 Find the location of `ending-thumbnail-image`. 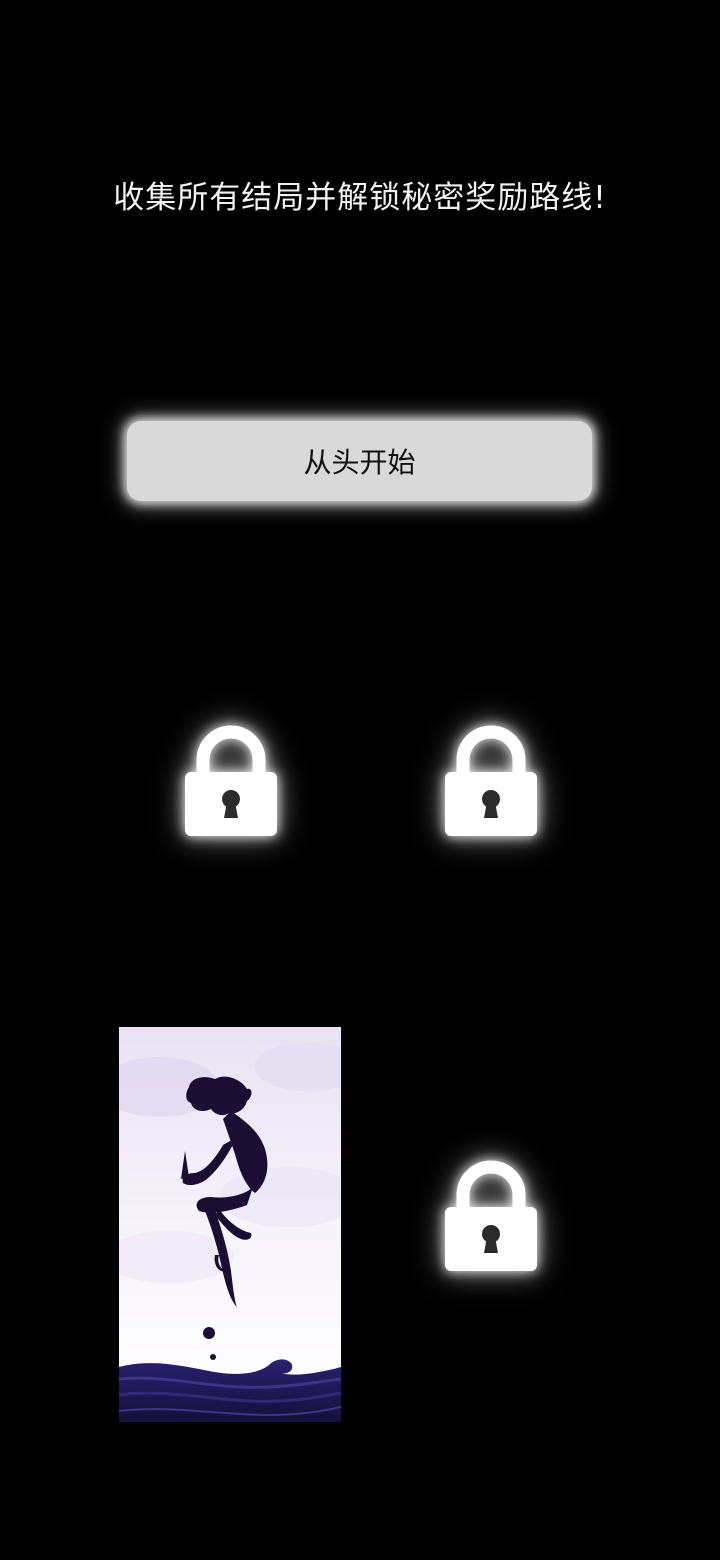

ending-thumbnail-image is located at coordinates (230, 1224).